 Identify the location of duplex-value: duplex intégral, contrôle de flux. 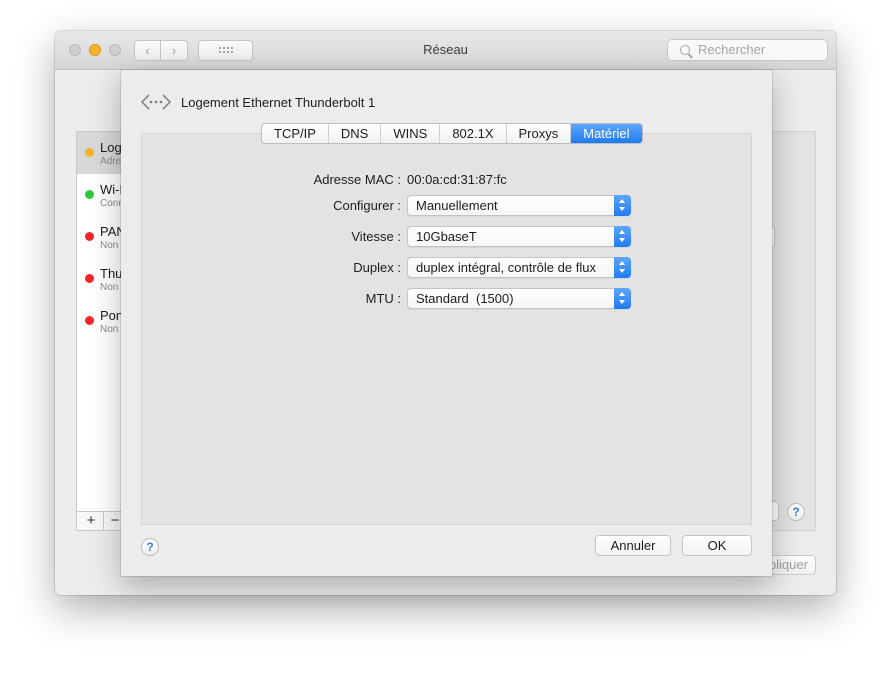
(506, 267).